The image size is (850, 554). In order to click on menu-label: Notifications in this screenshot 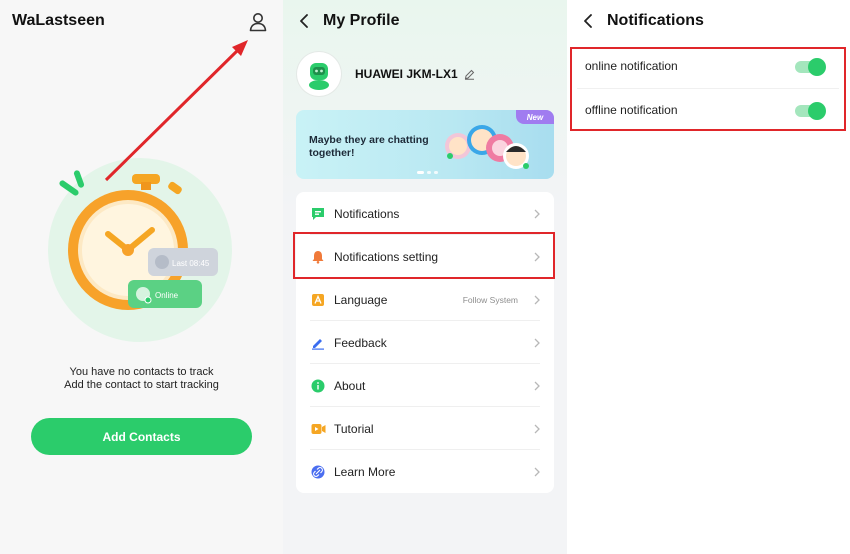, I will do `click(367, 213)`.